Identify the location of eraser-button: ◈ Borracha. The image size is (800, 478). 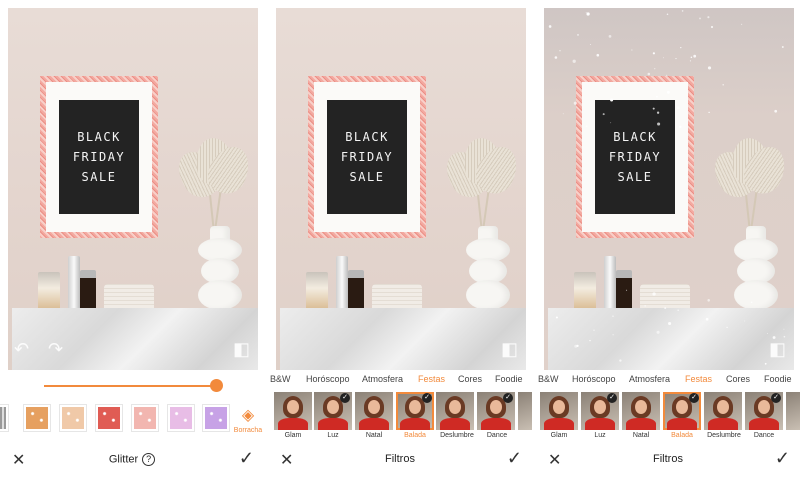
(248, 419).